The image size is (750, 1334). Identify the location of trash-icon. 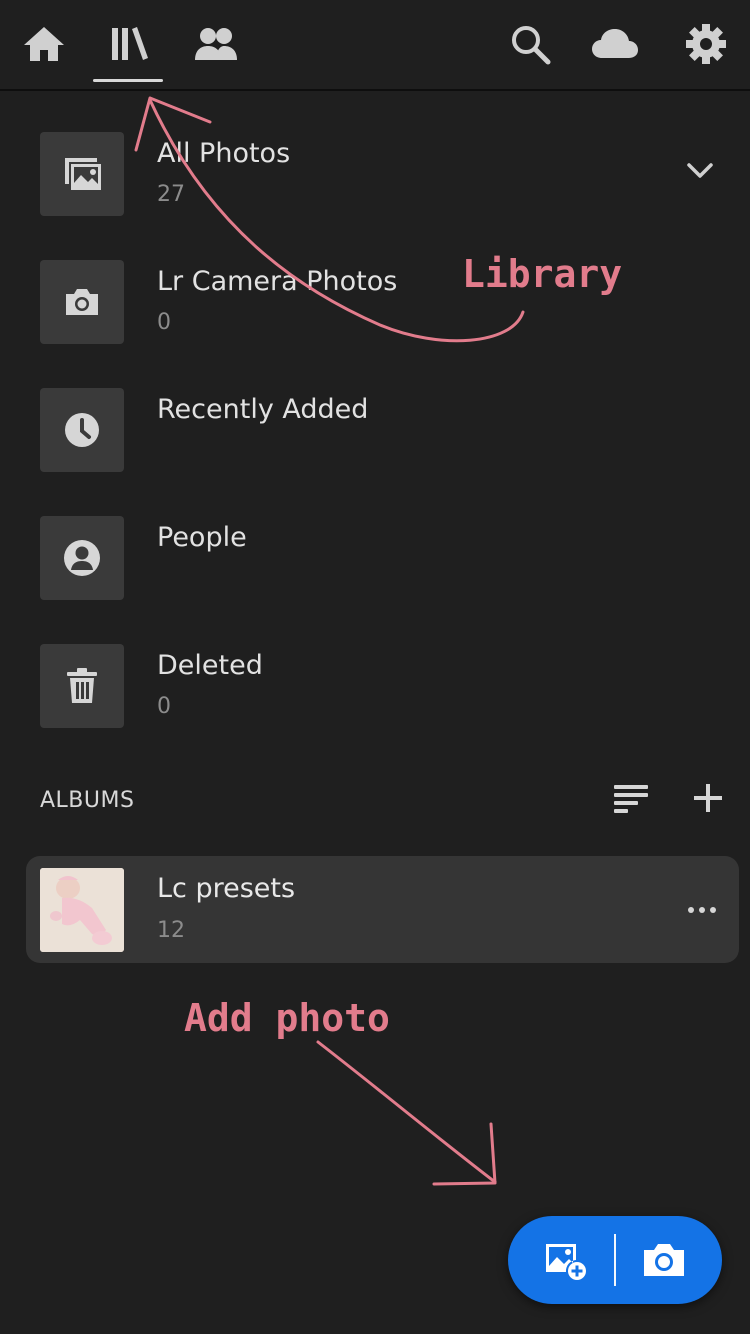
(82, 685).